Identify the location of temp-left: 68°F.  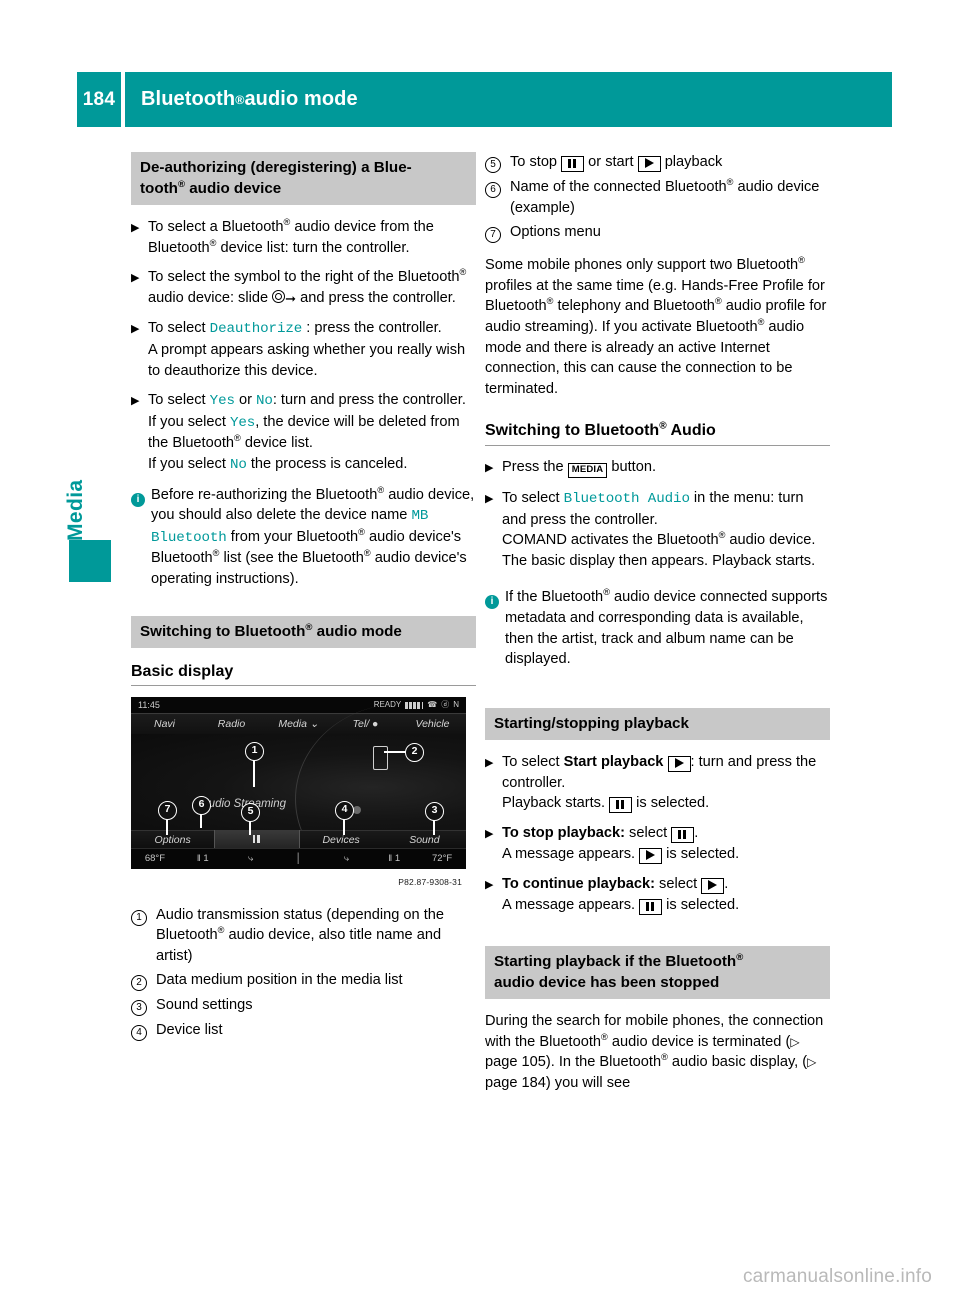
(155, 858).